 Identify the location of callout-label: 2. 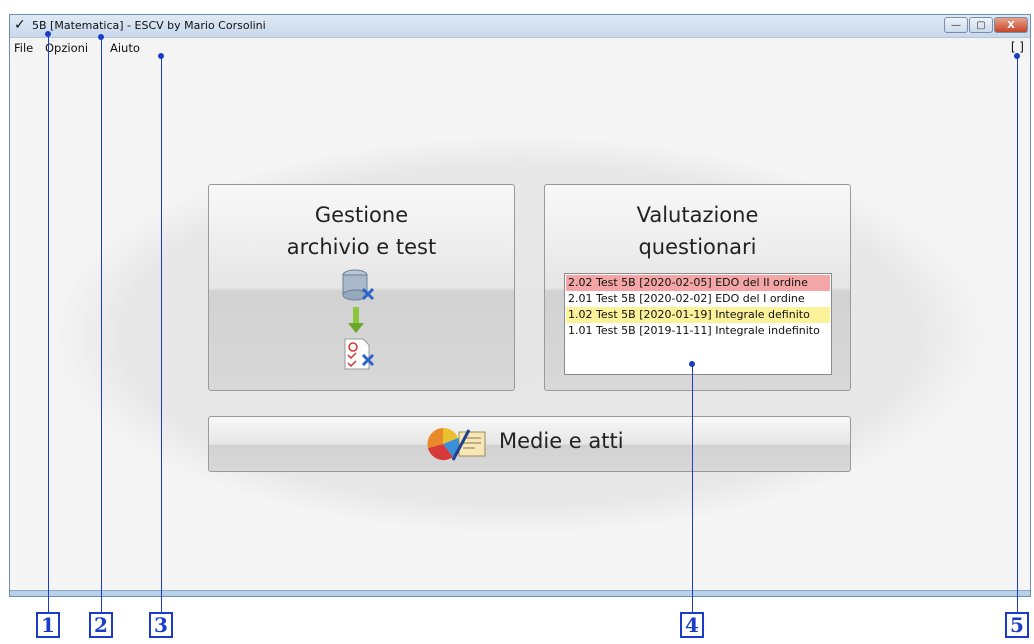
(101, 625).